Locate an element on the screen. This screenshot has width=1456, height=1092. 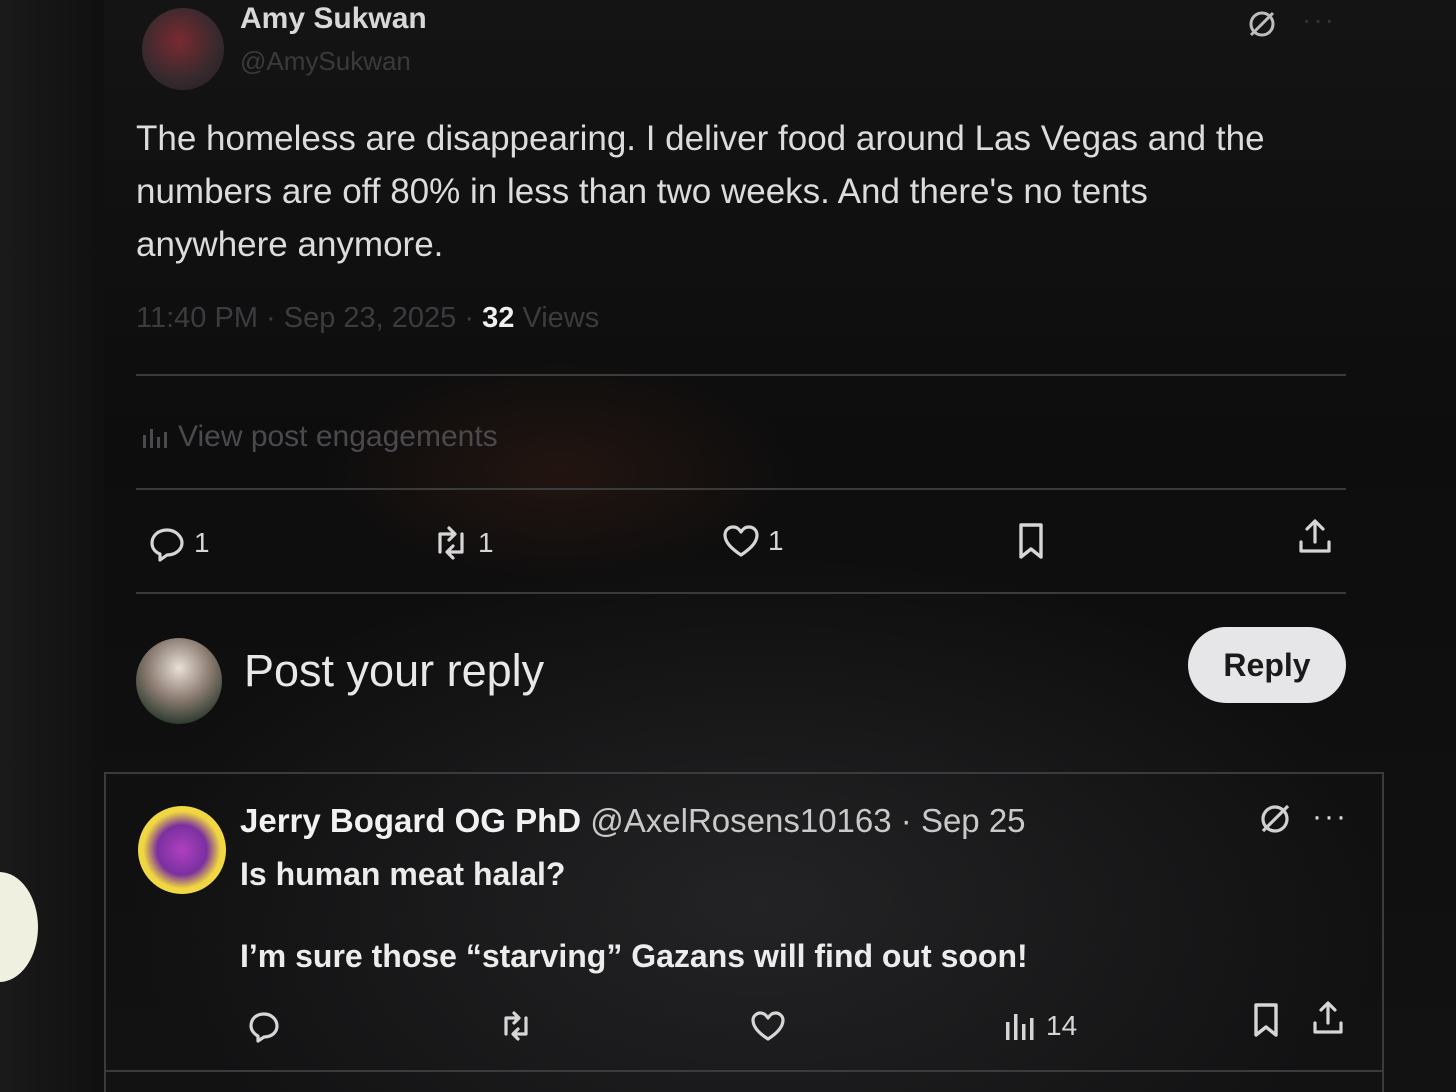
bookmark-action is located at coordinates (1031, 541).